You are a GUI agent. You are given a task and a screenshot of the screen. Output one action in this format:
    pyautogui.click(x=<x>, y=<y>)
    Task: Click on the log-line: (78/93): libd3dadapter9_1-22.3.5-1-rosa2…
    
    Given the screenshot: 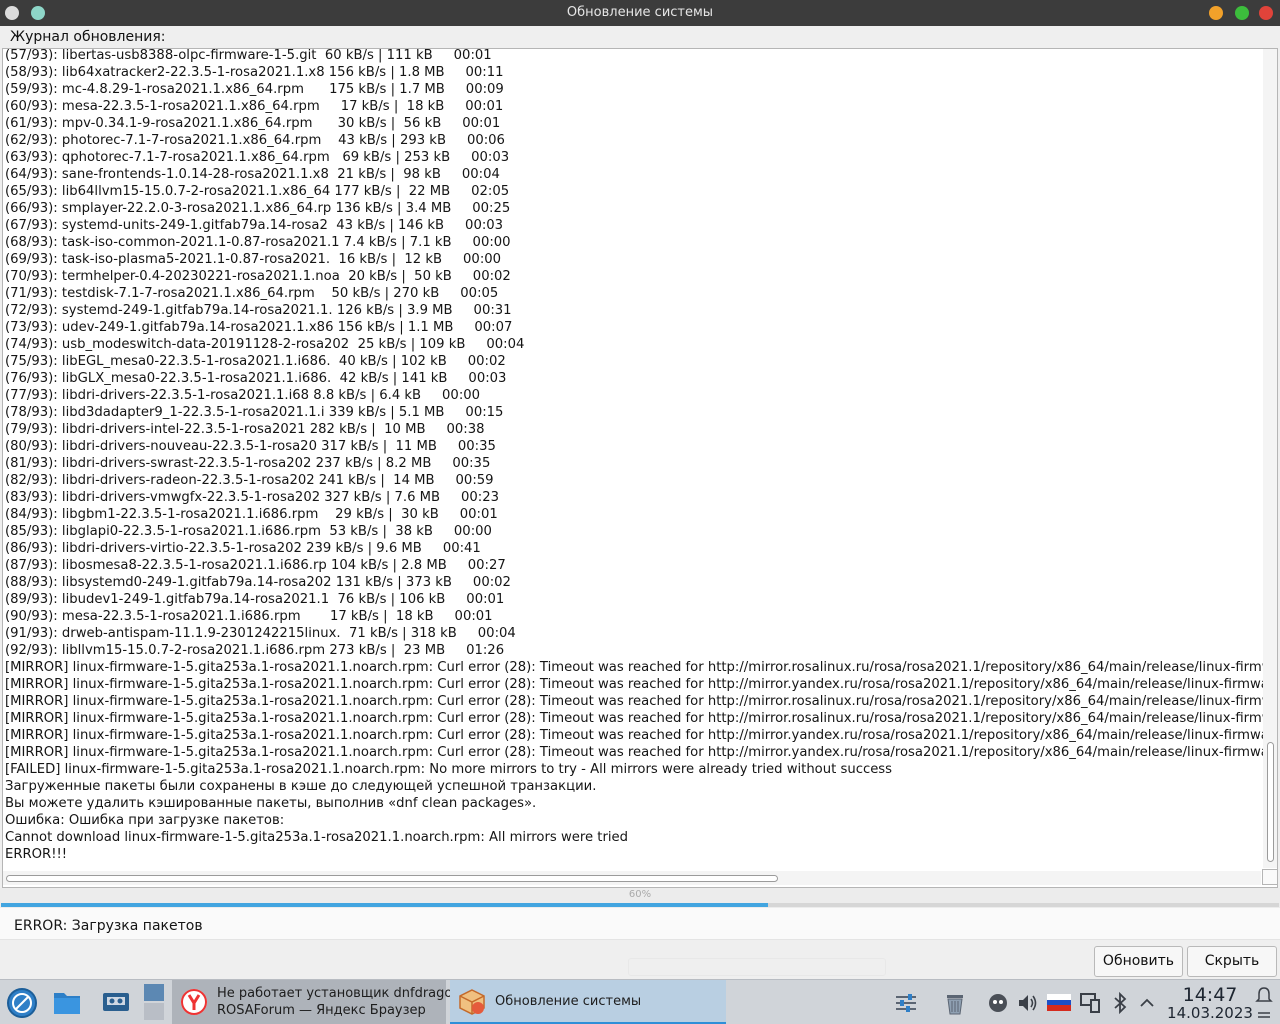 What is the action you would take?
    pyautogui.click(x=254, y=412)
    